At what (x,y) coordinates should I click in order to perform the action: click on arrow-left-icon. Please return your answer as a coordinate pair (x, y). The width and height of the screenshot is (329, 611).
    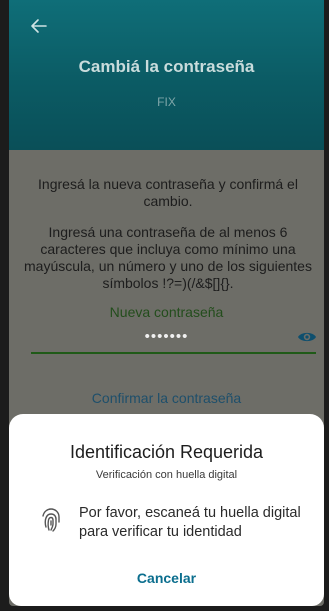
    Looking at the image, I should click on (40, 27).